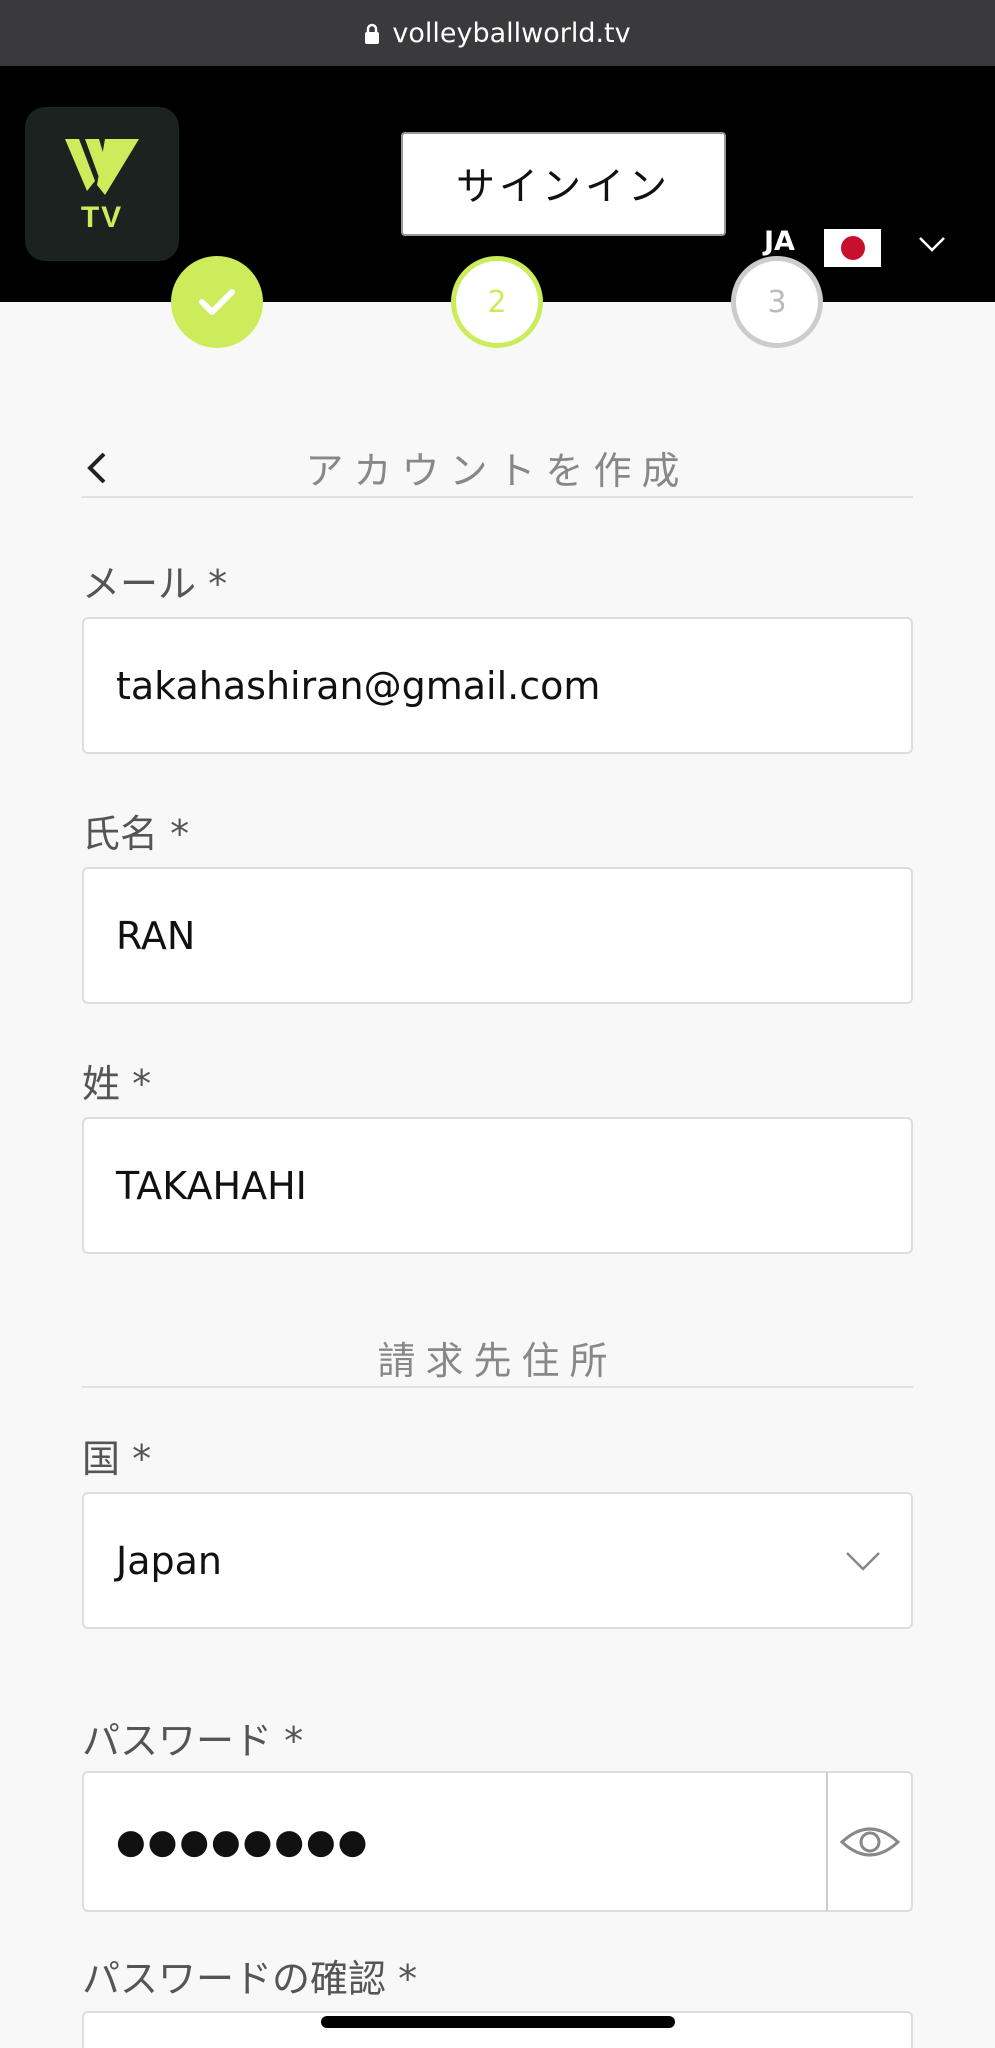 The height and width of the screenshot is (2048, 995). Describe the element at coordinates (117, 1084) in the screenshot. I see `last-name-label: 姓 *` at that location.